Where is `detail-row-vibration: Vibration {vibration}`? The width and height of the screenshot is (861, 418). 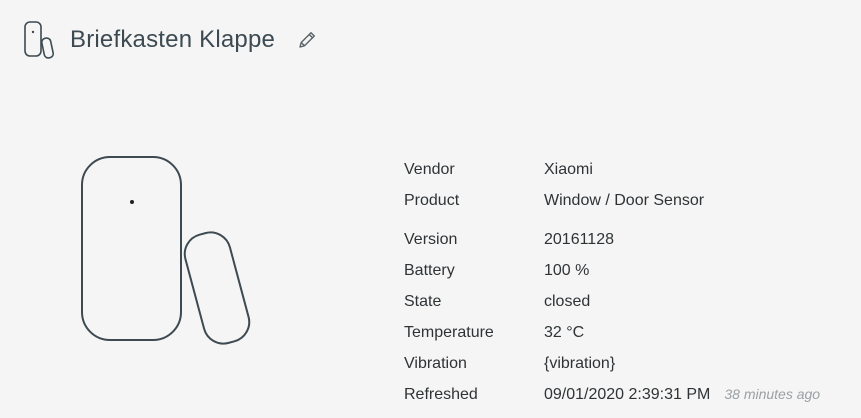 detail-row-vibration: Vibration {vibration} is located at coordinates (612, 363).